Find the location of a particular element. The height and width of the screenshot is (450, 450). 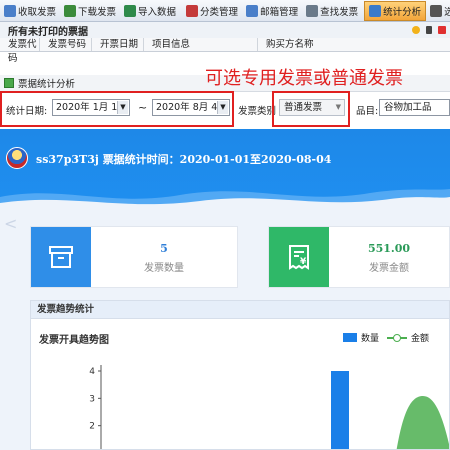

settings-icon is located at coordinates (436, 10).